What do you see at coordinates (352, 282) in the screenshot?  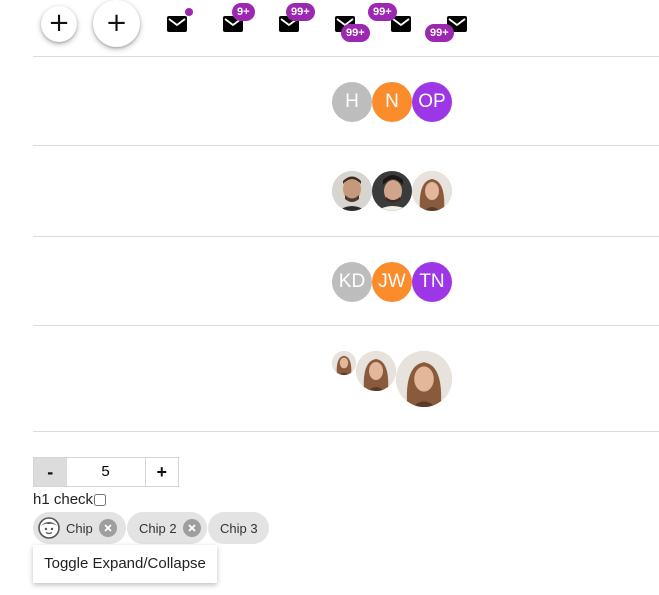 I see `avatar: KD` at bounding box center [352, 282].